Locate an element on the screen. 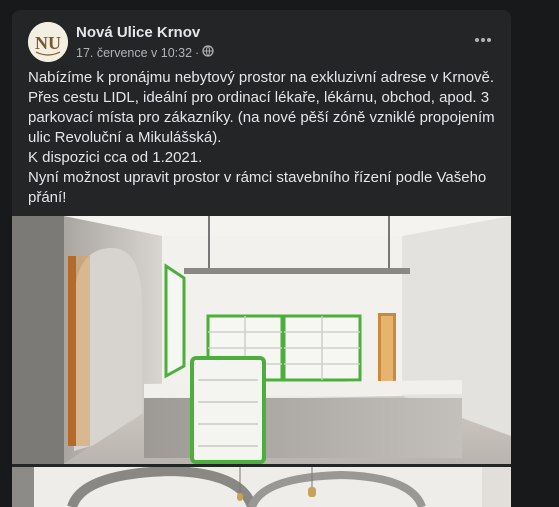  second-render is located at coordinates (261, 487).